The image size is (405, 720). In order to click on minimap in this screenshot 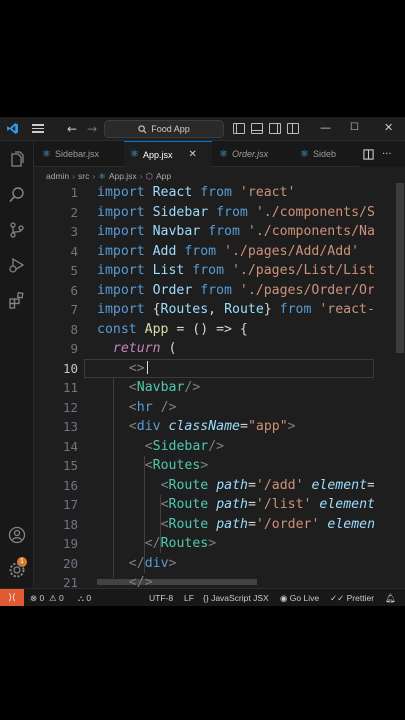, I will do `click(384, 385)`.